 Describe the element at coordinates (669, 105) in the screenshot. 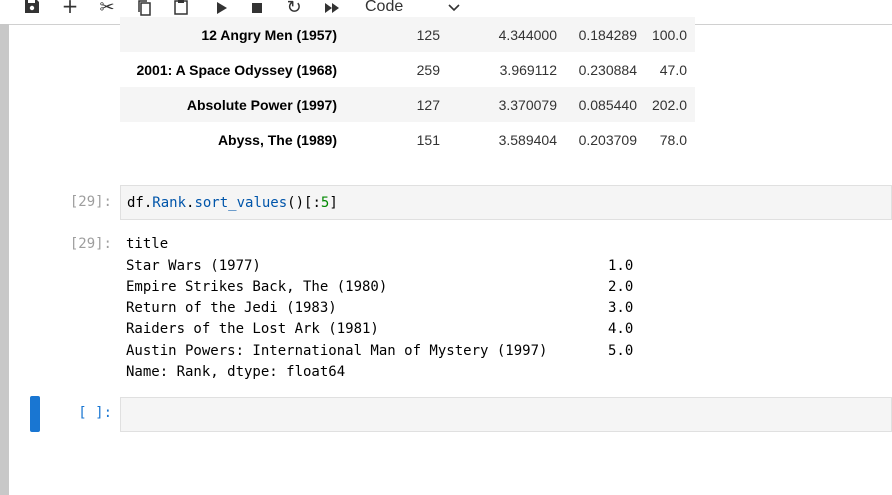

I see `cell-value: 202.0` at that location.